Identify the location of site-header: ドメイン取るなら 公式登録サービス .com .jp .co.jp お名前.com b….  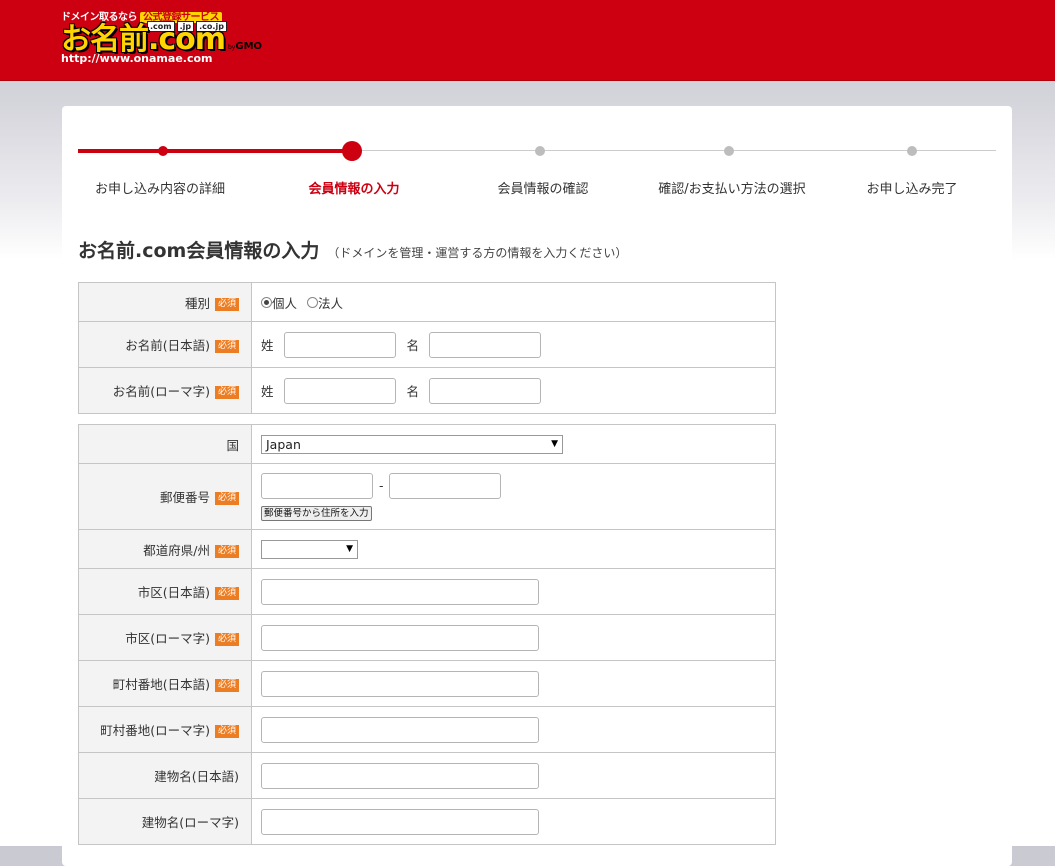
(527, 40).